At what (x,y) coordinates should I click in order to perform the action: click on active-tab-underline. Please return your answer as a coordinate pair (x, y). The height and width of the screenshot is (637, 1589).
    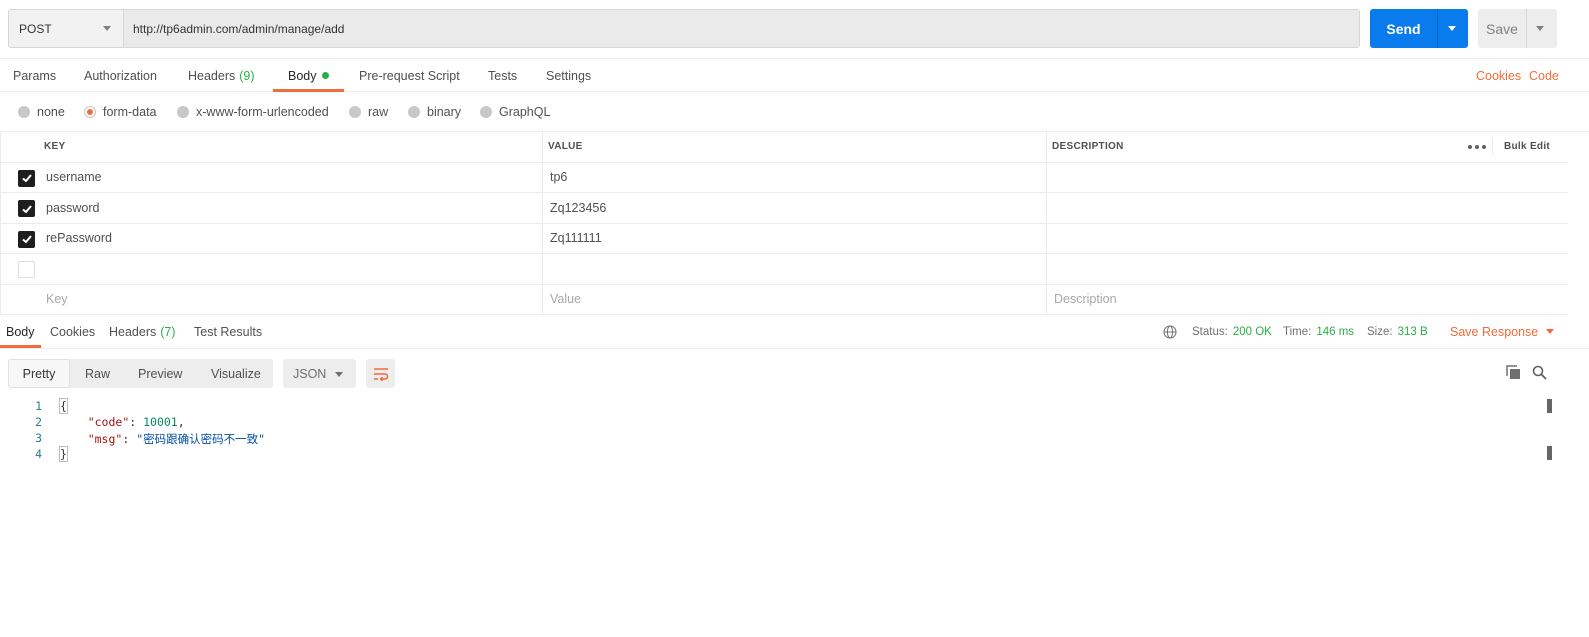
    Looking at the image, I should click on (20, 346).